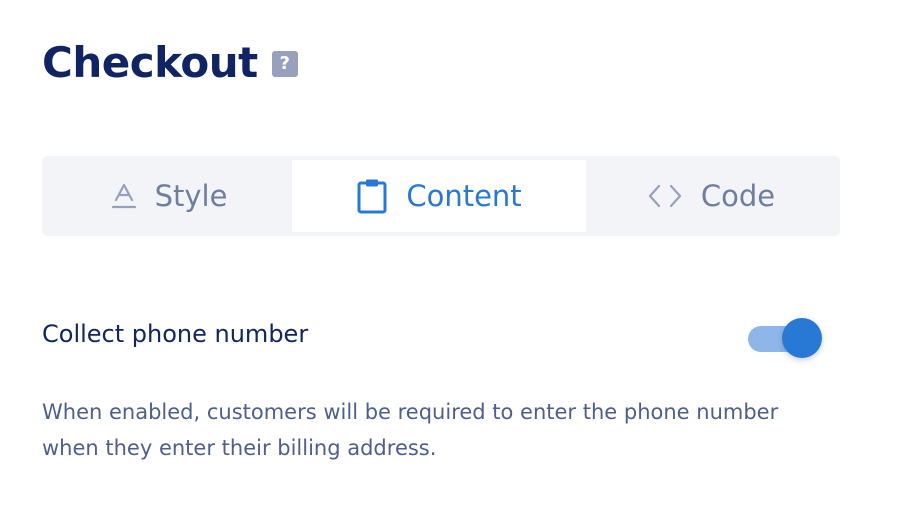 This screenshot has width=902, height=522. I want to click on tab-style-label: Style, so click(191, 196).